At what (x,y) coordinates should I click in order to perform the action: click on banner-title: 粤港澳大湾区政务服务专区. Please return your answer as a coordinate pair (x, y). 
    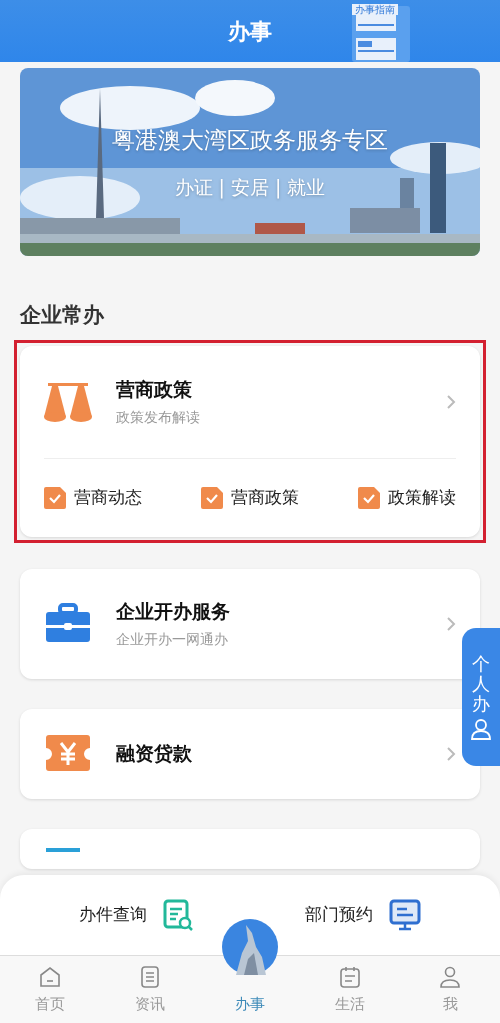
    Looking at the image, I should click on (250, 140).